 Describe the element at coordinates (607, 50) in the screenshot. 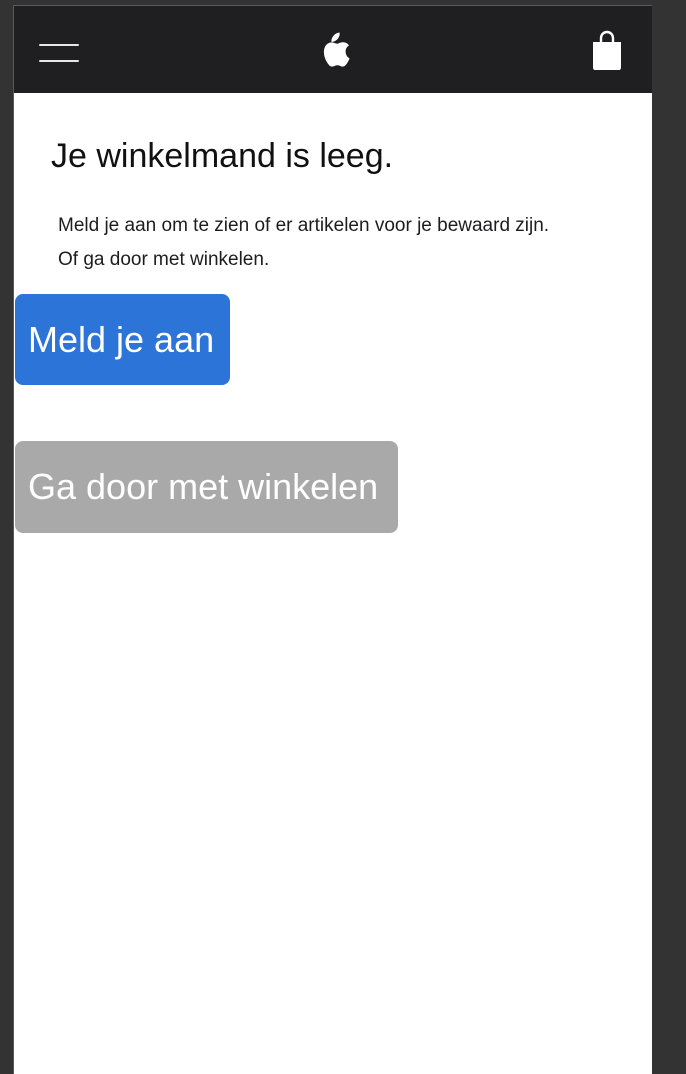

I see `shopping-bag-icon` at that location.